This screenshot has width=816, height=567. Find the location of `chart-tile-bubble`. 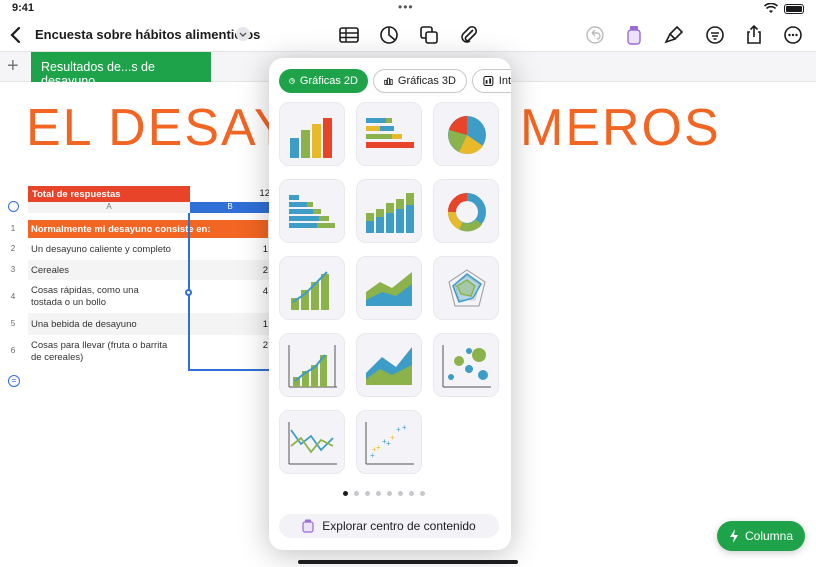

chart-tile-bubble is located at coordinates (466, 365).